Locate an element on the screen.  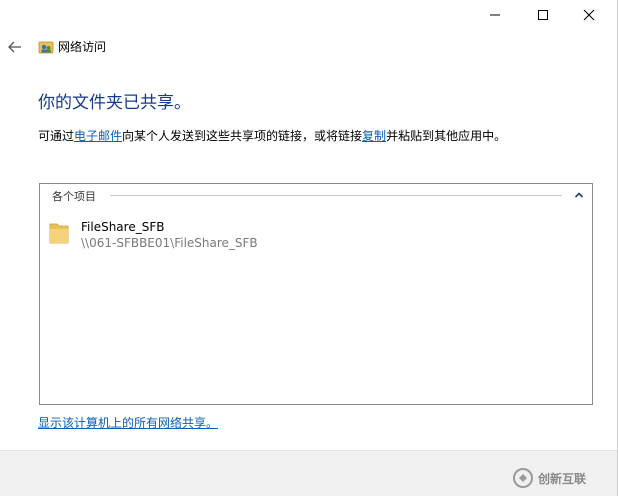
collapse-group-button is located at coordinates (579, 195).